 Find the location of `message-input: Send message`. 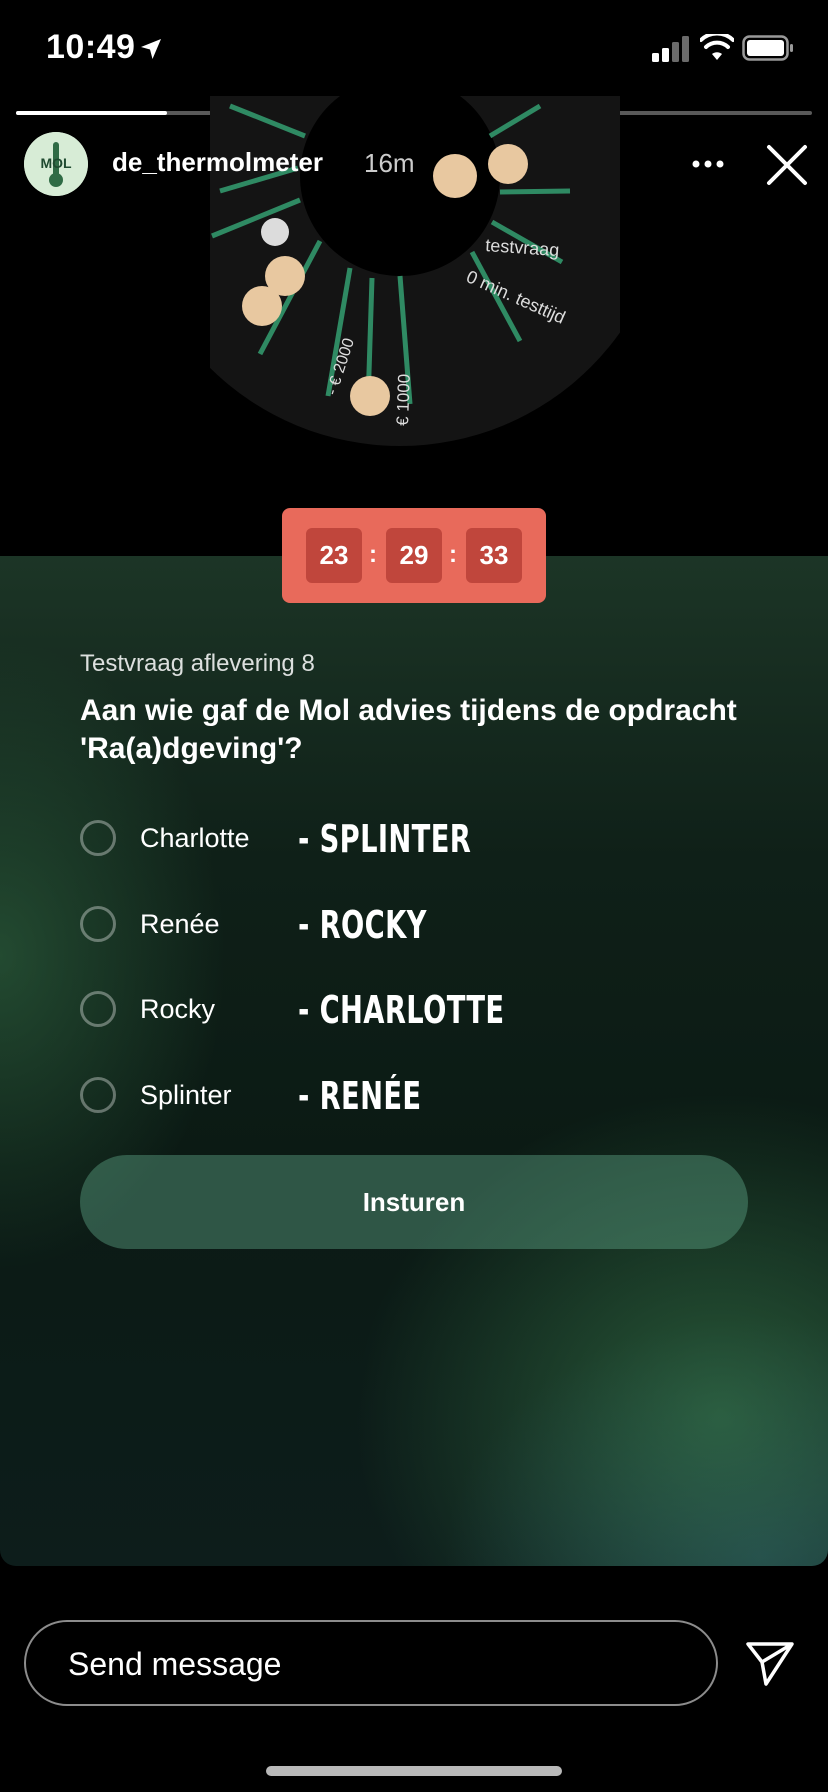

message-input: Send message is located at coordinates (371, 1663).